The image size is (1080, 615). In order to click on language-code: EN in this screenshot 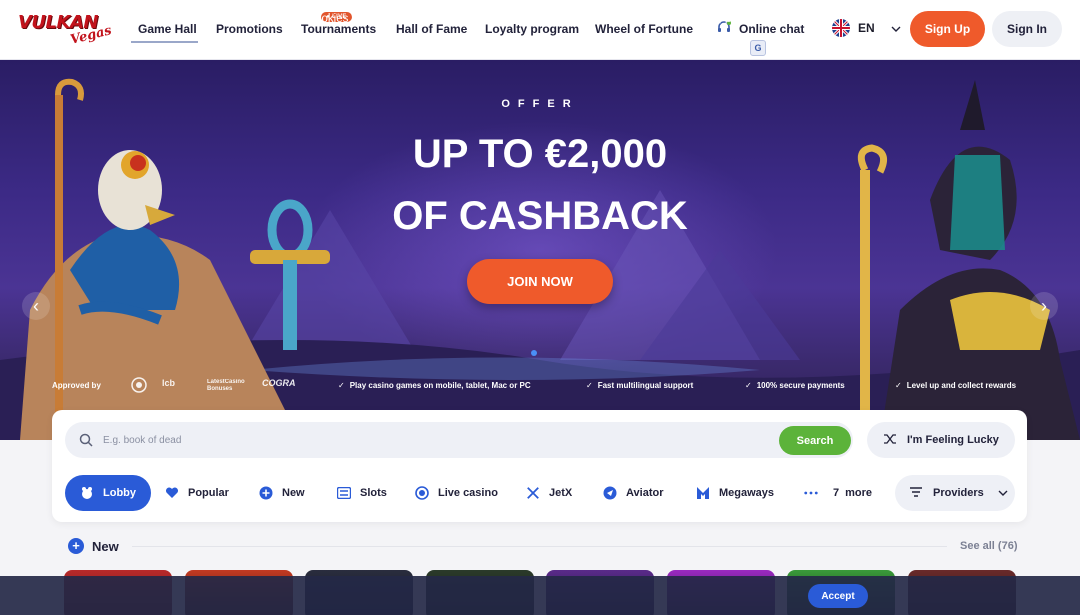, I will do `click(866, 28)`.